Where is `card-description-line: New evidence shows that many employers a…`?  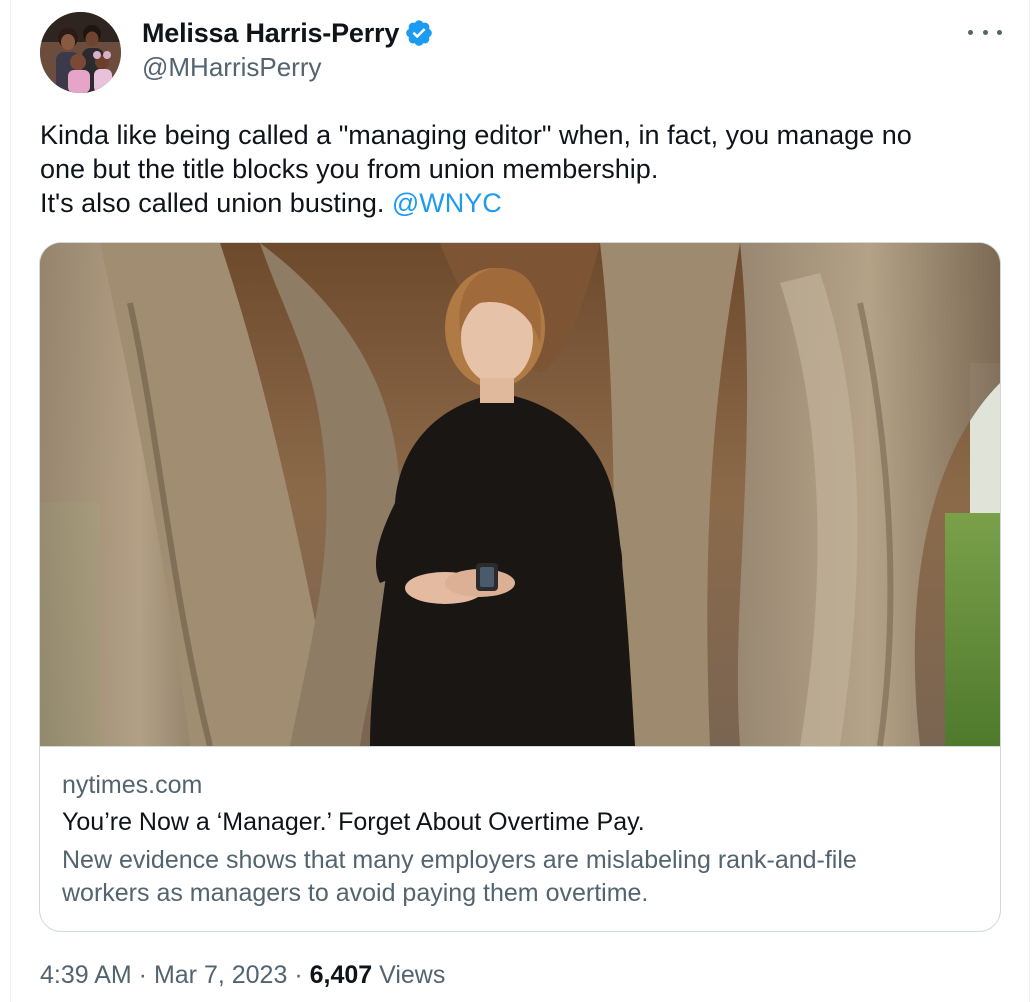
card-description-line: New evidence shows that many employers a… is located at coordinates (459, 860).